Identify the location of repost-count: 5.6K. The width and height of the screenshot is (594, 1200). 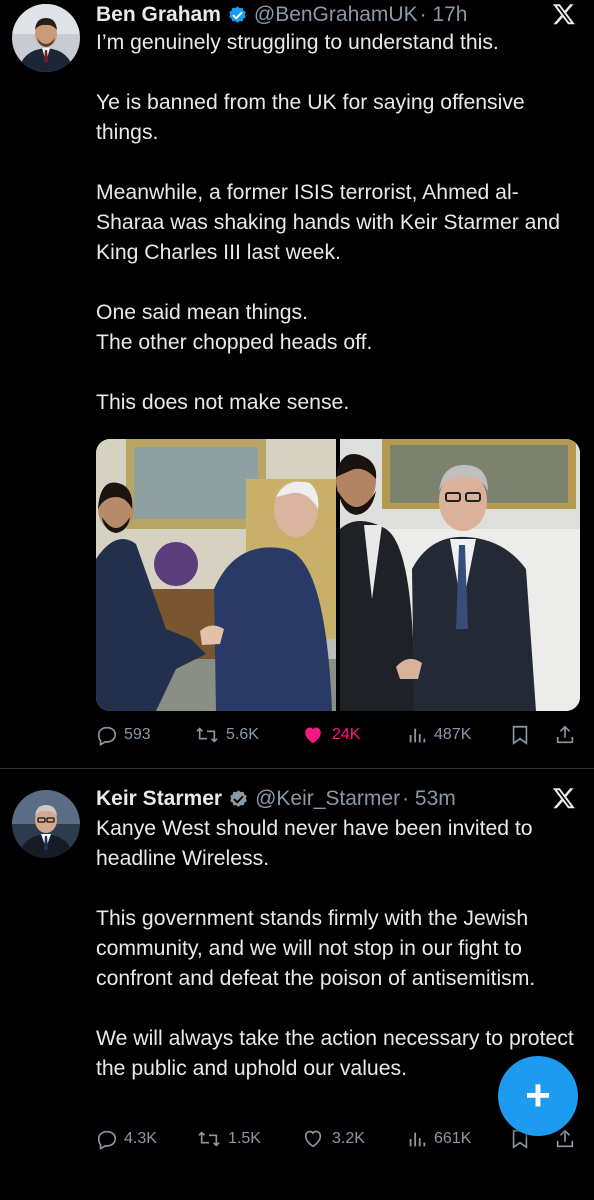
(242, 734).